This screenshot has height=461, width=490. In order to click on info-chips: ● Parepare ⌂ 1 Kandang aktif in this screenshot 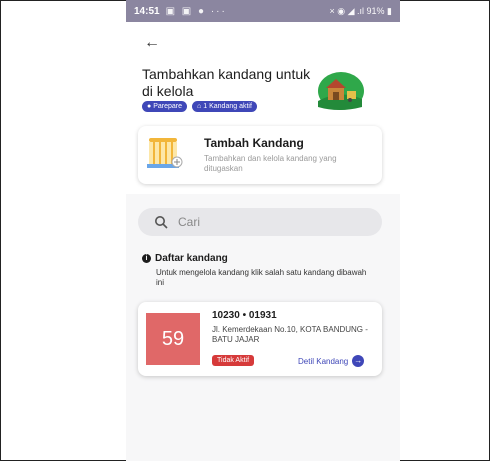, I will do `click(199, 106)`.